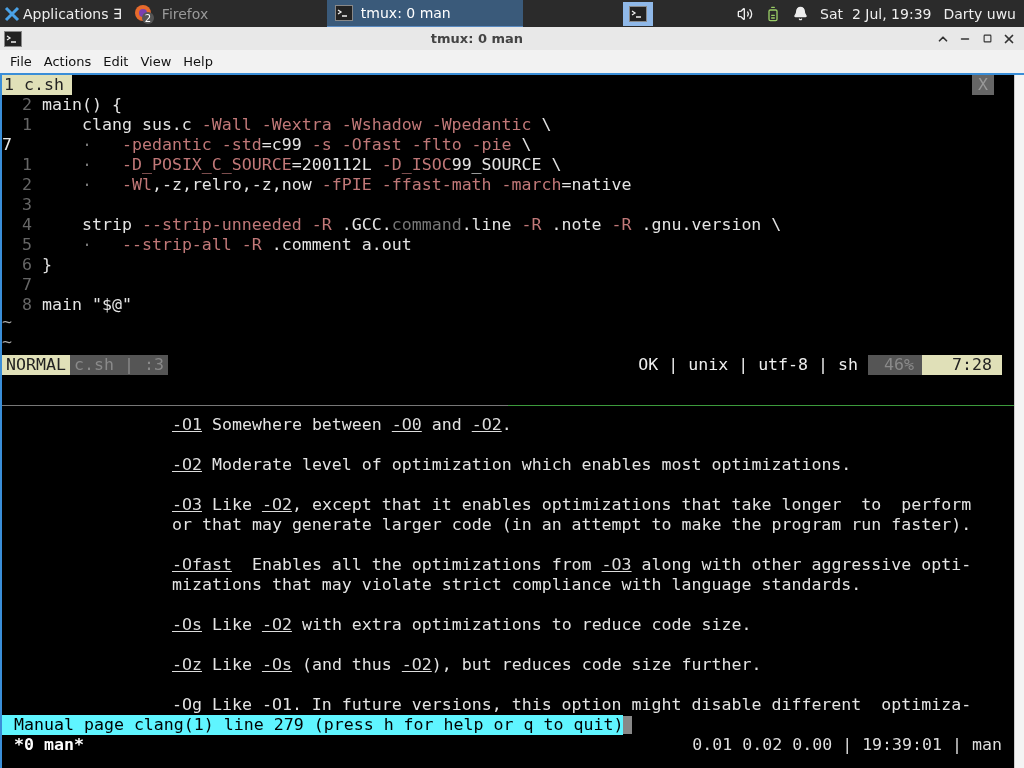 The image size is (1024, 768). I want to click on clock: Sat 2 Jul, 19:39, so click(876, 13).